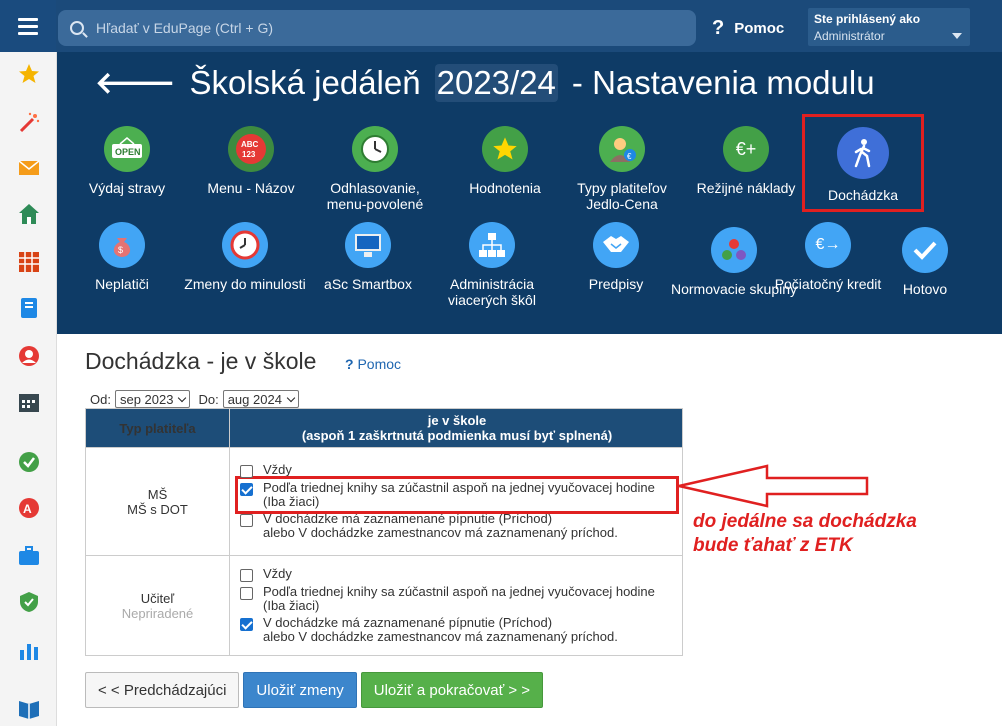 The width and height of the screenshot is (1002, 726). I want to click on save-and-continue-button: Uložiť a pokračovať > >, so click(452, 690).